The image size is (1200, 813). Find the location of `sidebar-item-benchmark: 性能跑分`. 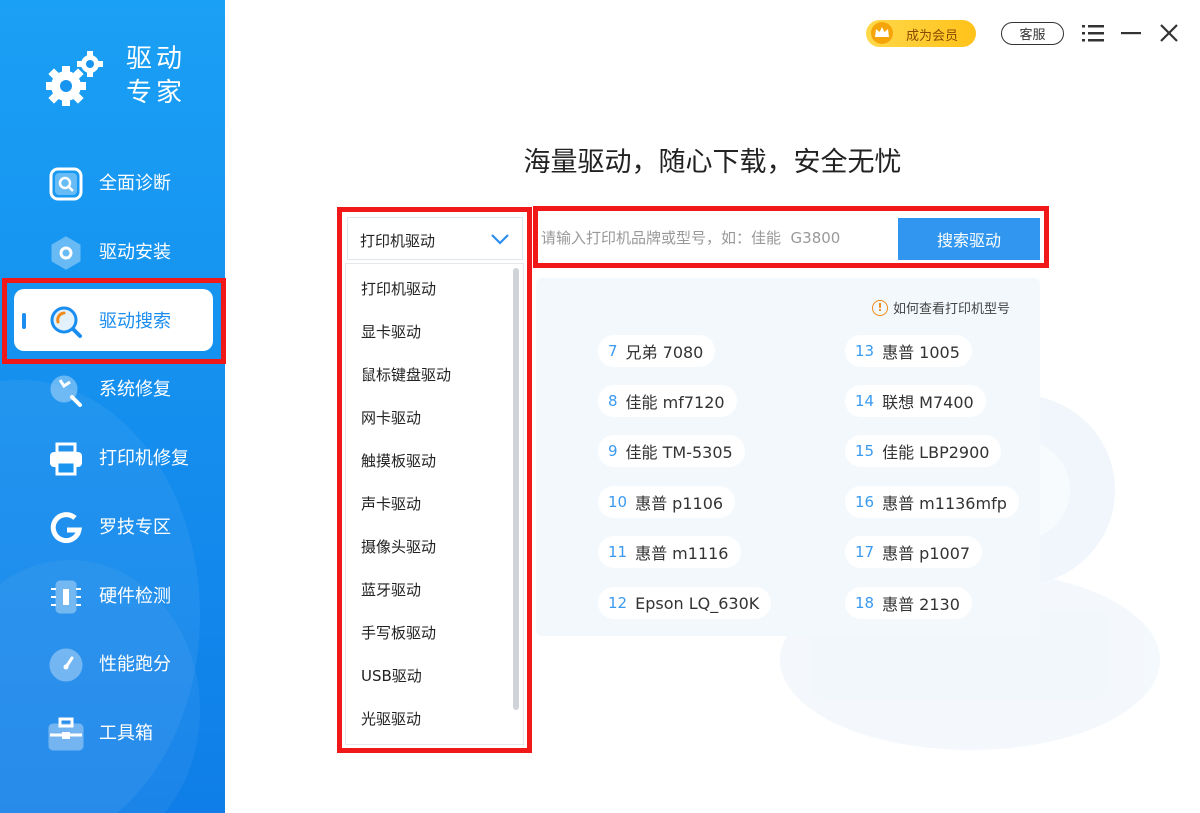

sidebar-item-benchmark: 性能跑分 is located at coordinates (113, 663).